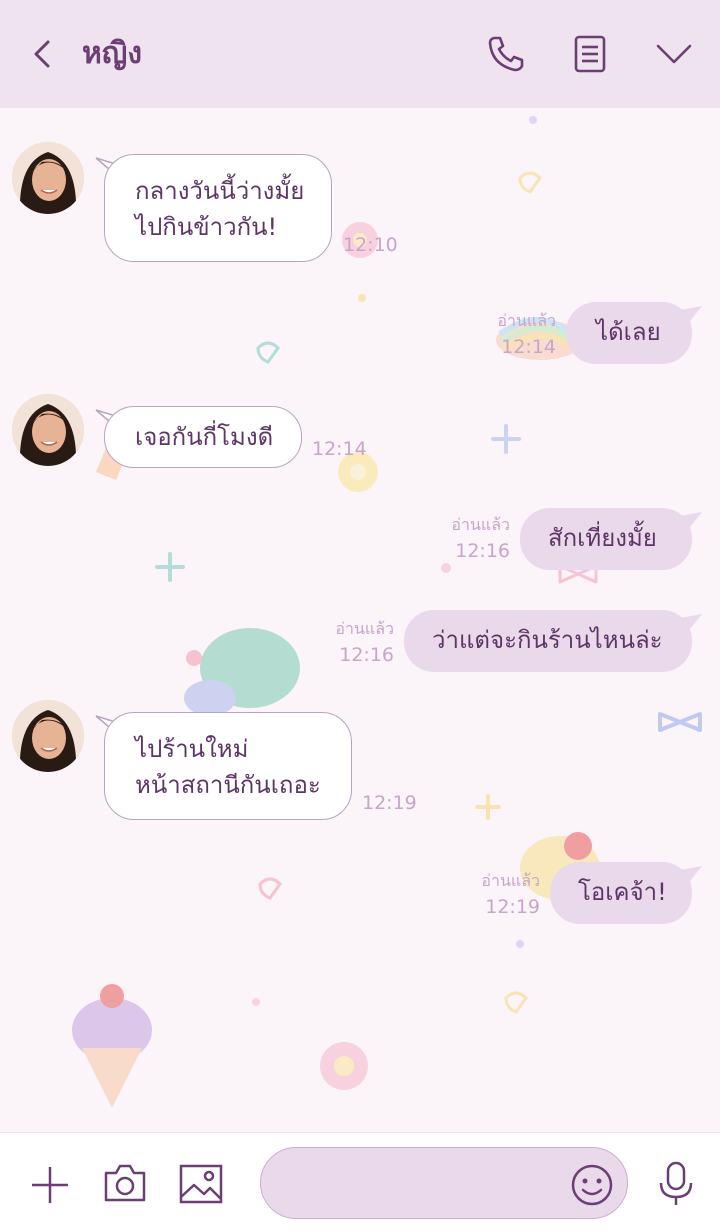 This screenshot has width=720, height=1232. What do you see at coordinates (218, 208) in the screenshot?
I see `message-bubble-incoming: กลางวันนี้ว่างมั้ย ไปกินข้าวกัน!` at bounding box center [218, 208].